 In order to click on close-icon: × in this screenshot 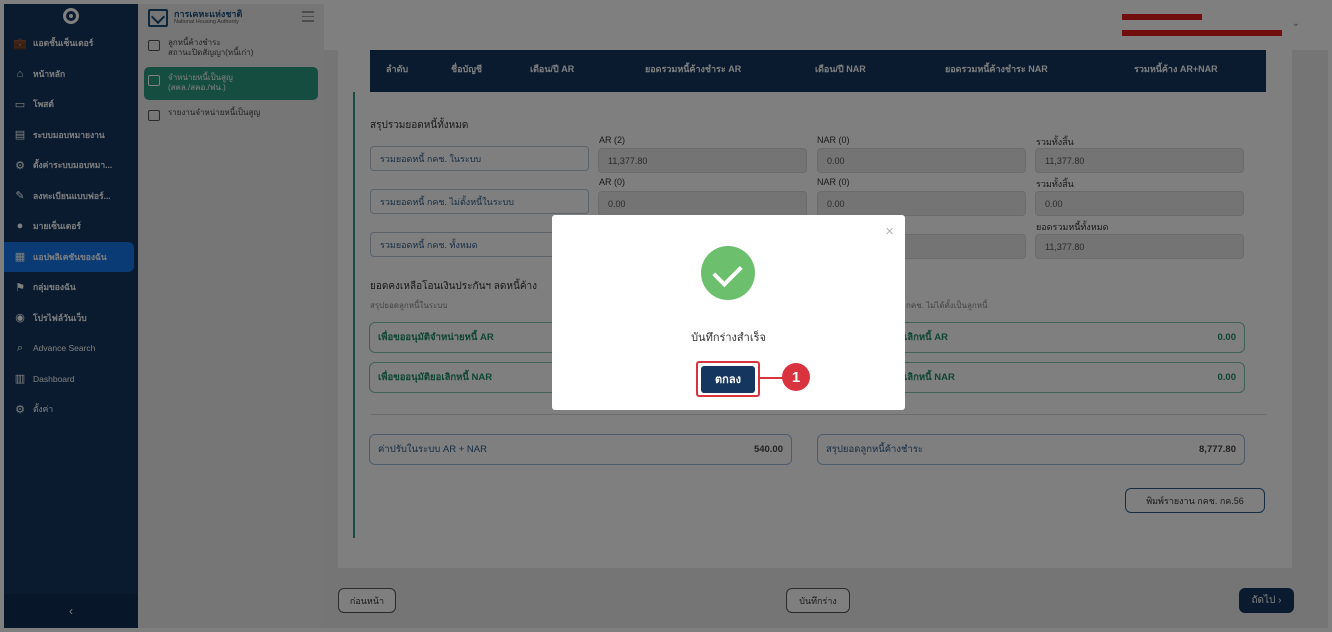, I will do `click(889, 231)`.